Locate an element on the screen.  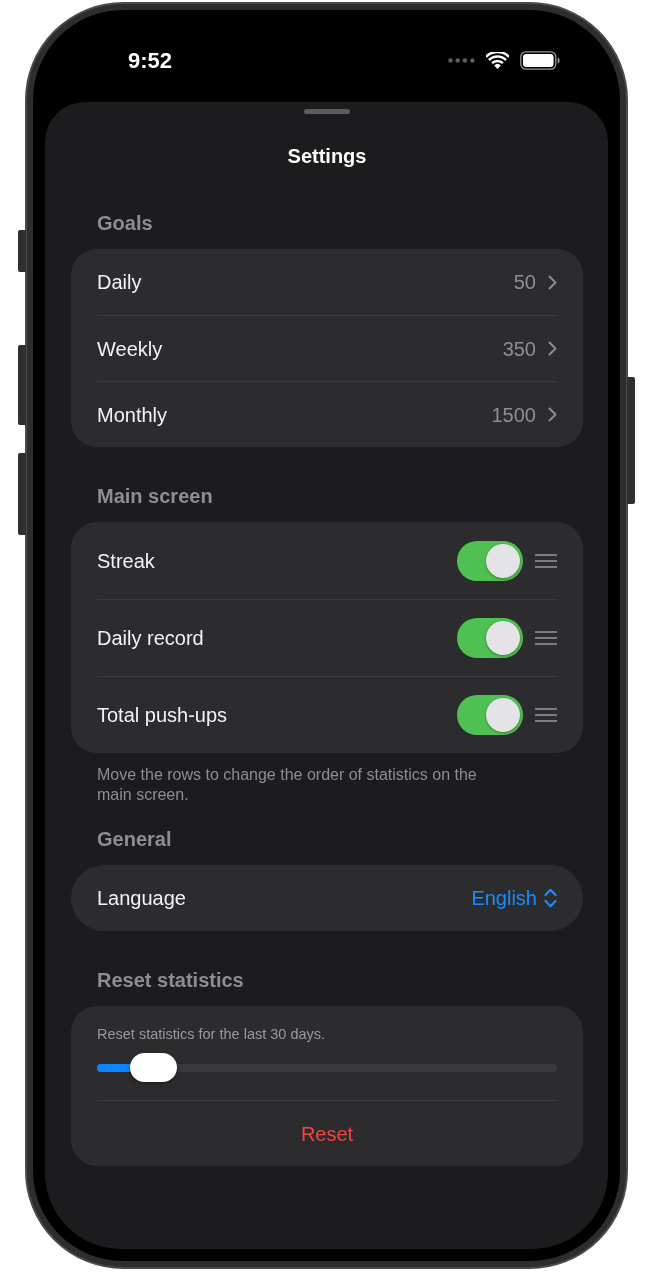
slider-thumb is located at coordinates (154, 1067).